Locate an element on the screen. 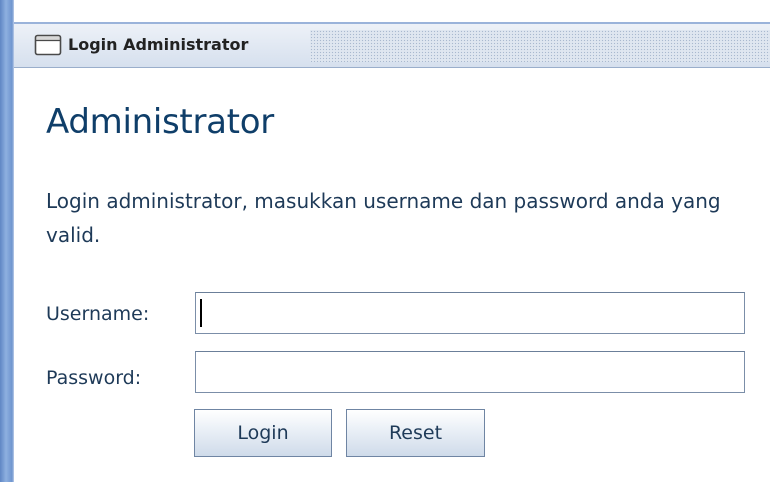  login-button: Login is located at coordinates (263, 433).